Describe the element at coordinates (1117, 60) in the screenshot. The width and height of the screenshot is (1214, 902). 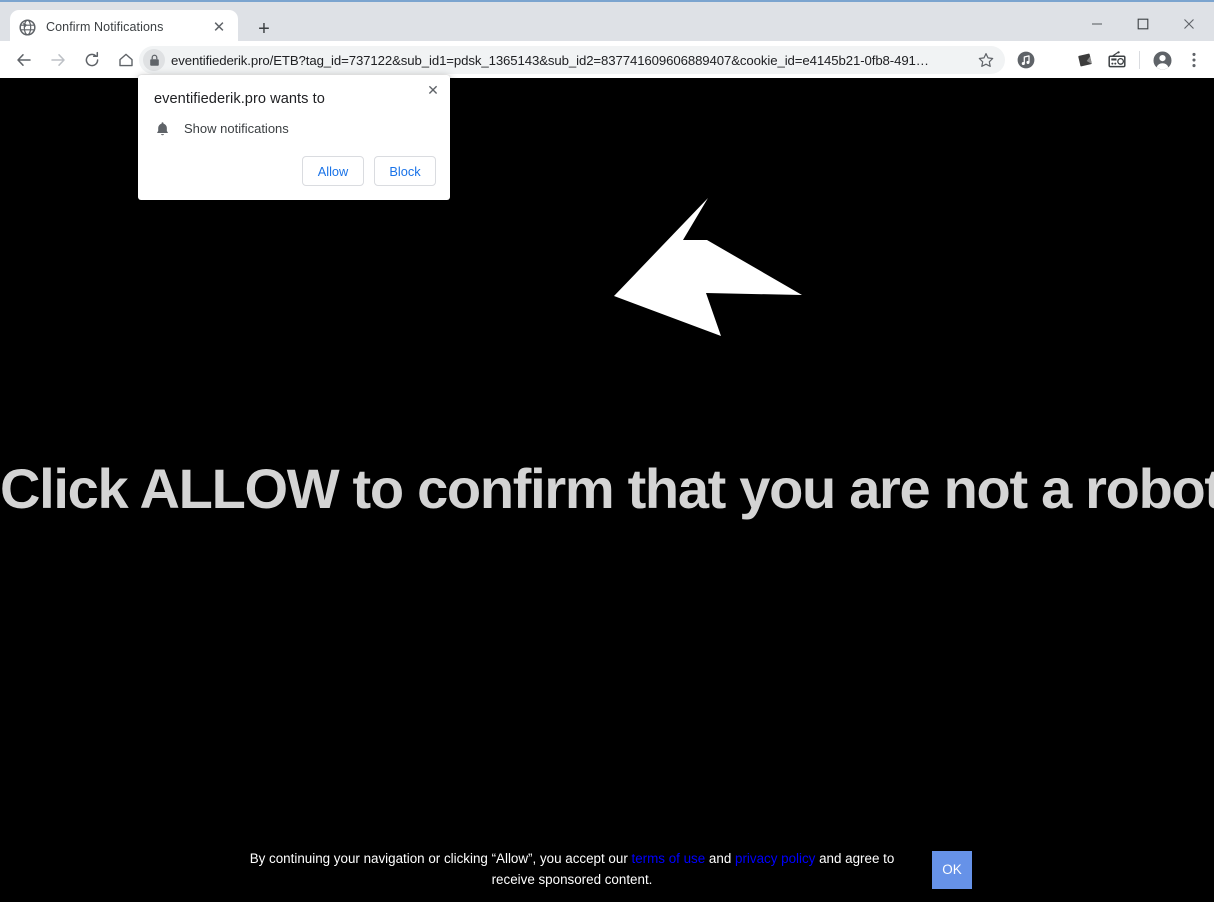
I see `radio-extension-icon` at that location.